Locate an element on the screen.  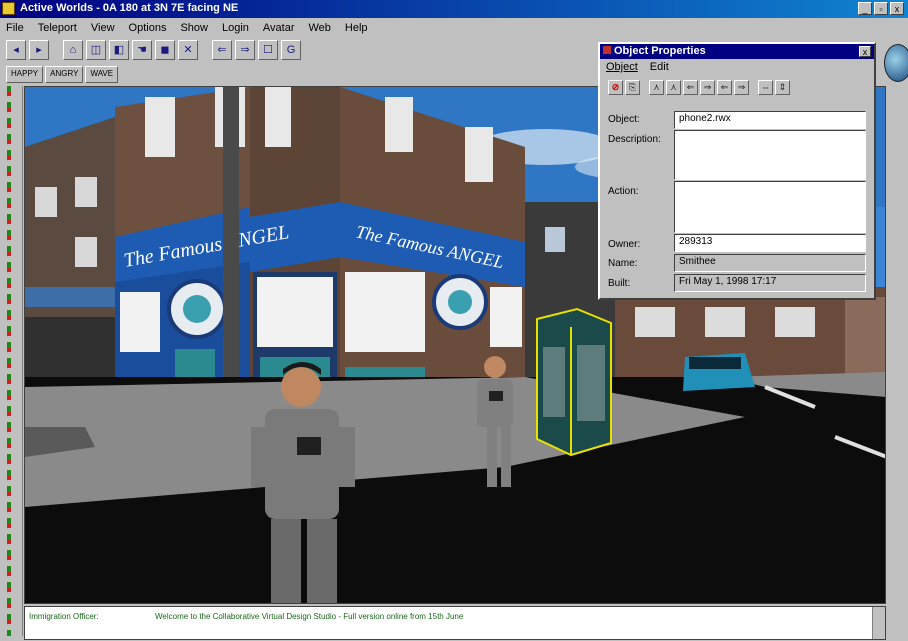
right-icon: ⇒ is located at coordinates (245, 50).